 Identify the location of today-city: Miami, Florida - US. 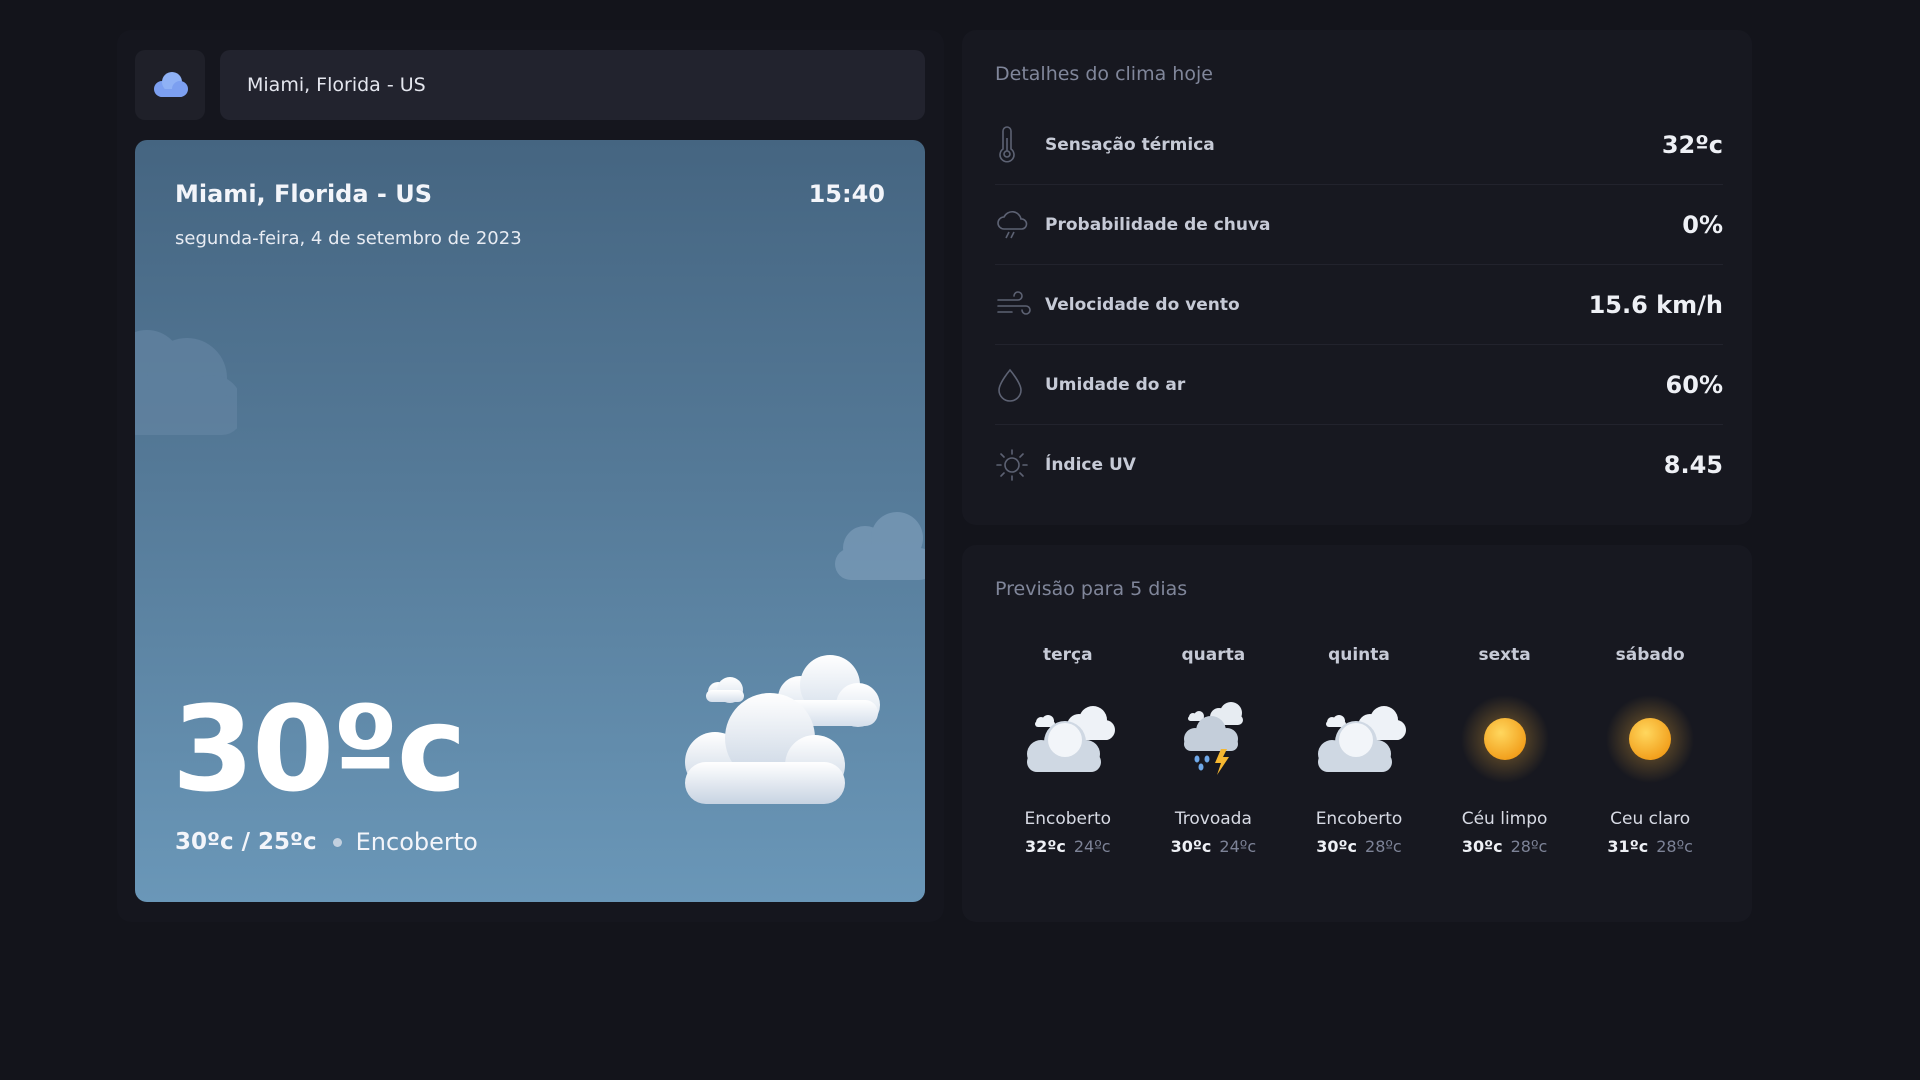
(304, 194).